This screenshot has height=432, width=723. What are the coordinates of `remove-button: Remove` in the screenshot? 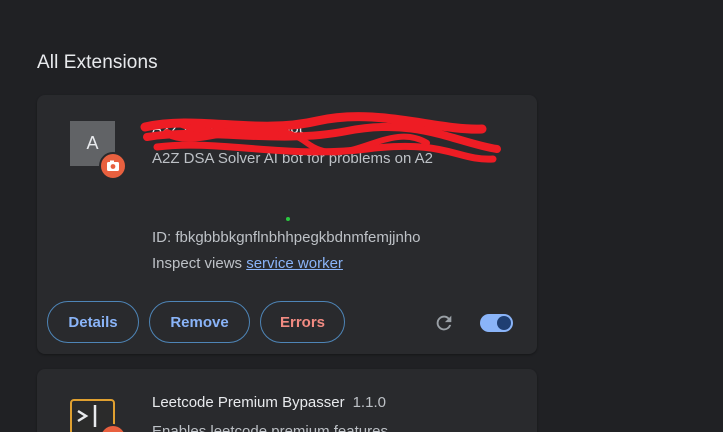 It's located at (199, 322).